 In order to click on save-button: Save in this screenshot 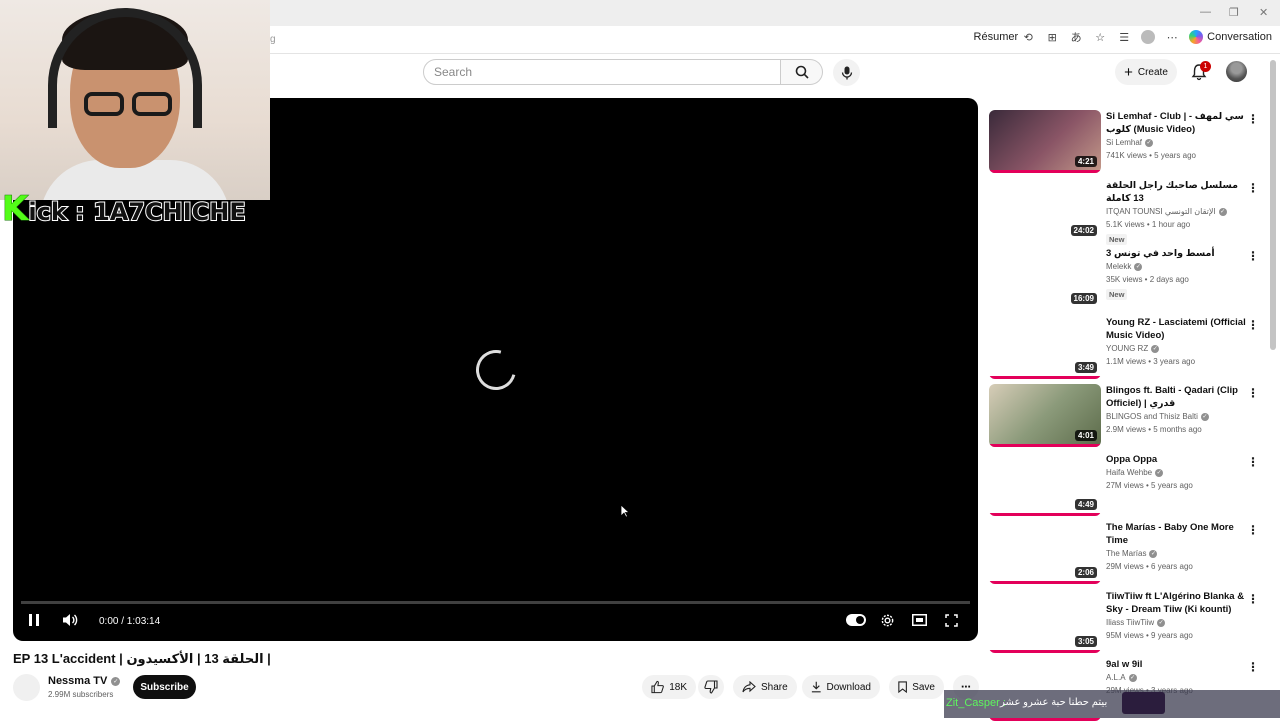, I will do `click(916, 687)`.